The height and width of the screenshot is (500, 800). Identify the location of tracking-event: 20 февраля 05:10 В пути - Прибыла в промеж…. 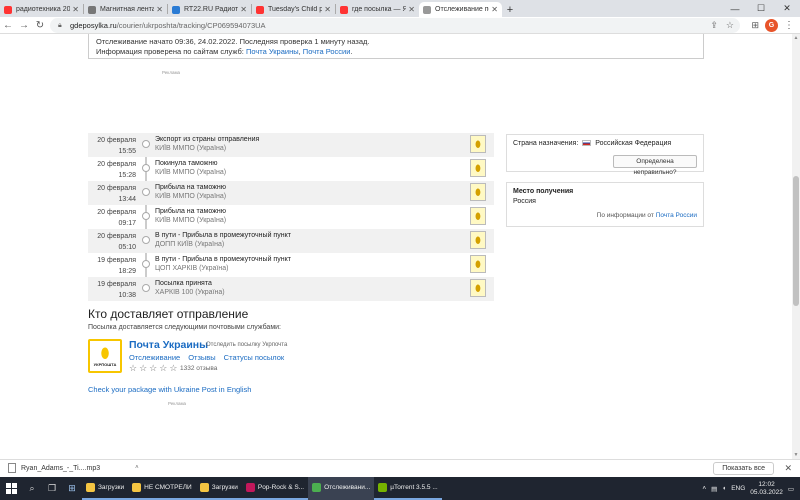
(291, 241).